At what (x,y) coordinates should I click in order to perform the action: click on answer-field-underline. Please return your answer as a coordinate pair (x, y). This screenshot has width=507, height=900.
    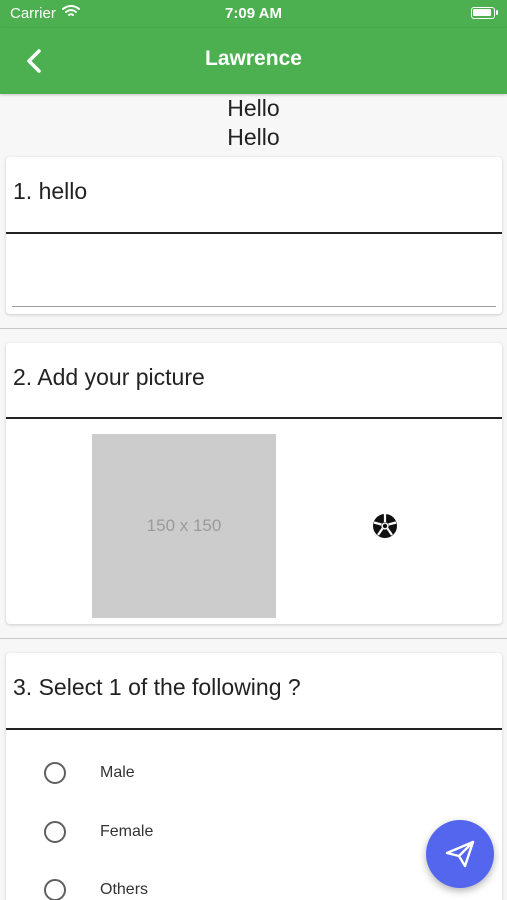
    Looking at the image, I should click on (254, 306).